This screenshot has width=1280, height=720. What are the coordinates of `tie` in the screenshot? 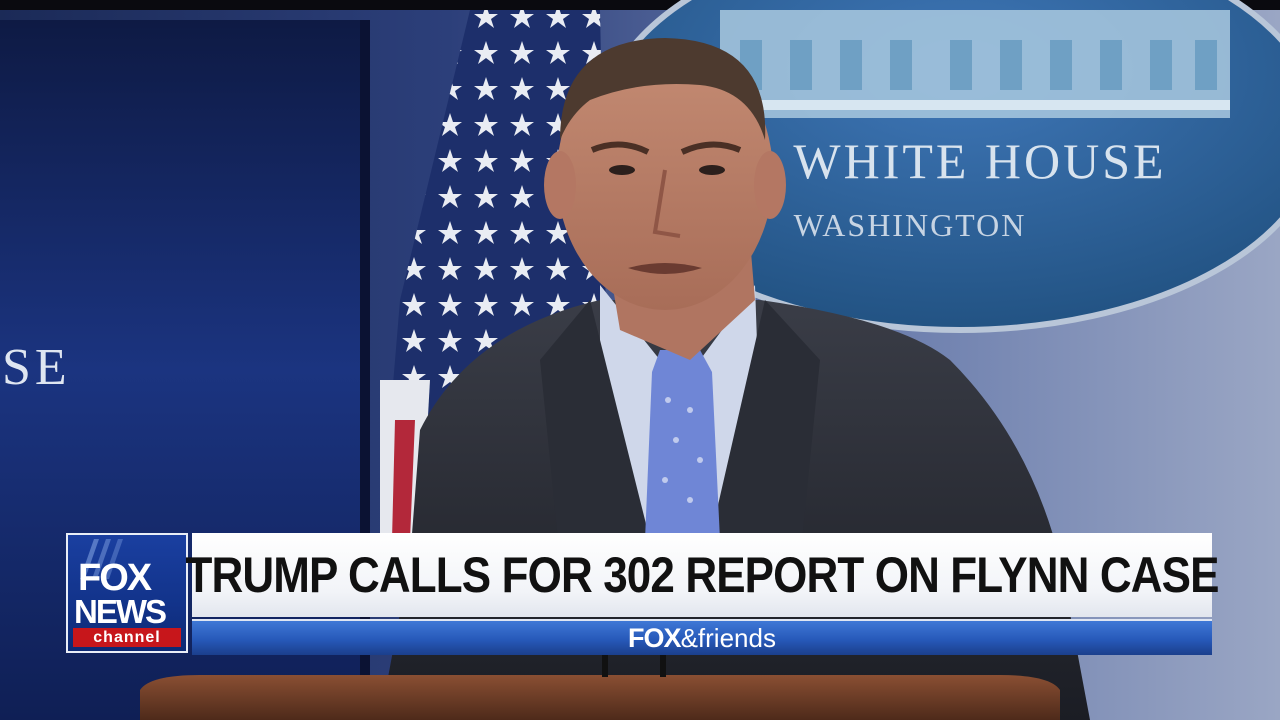 It's located at (682, 455).